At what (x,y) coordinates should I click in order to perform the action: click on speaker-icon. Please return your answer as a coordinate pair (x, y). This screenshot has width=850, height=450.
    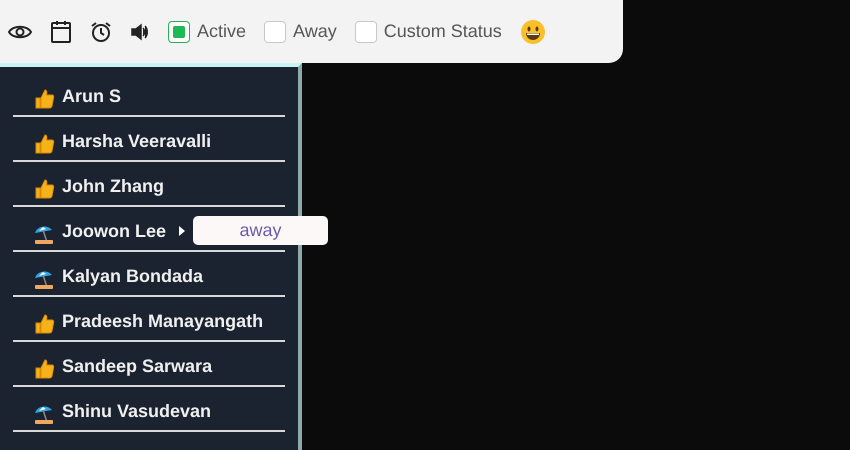
    Looking at the image, I should click on (140, 32).